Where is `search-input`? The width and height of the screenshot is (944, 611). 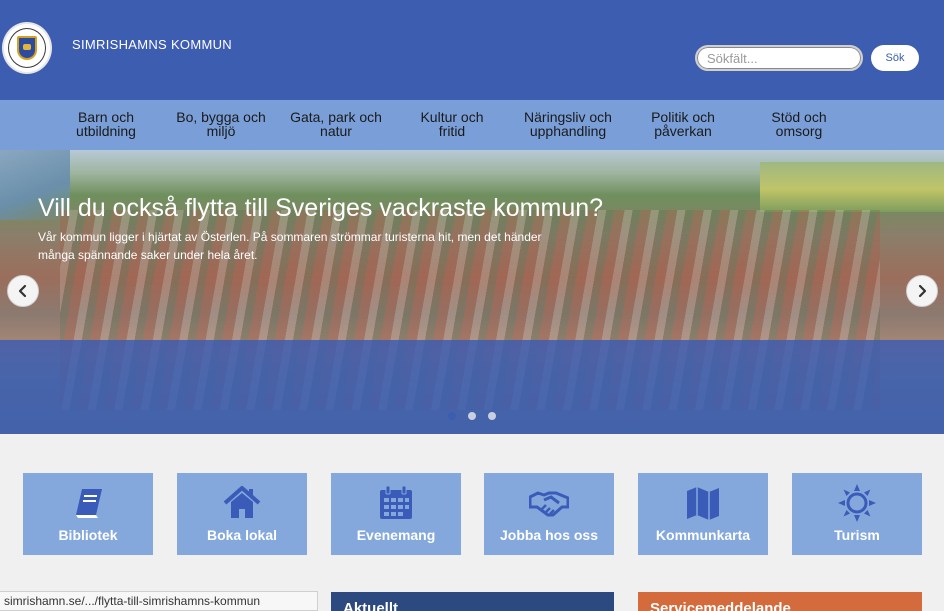
search-input is located at coordinates (779, 58).